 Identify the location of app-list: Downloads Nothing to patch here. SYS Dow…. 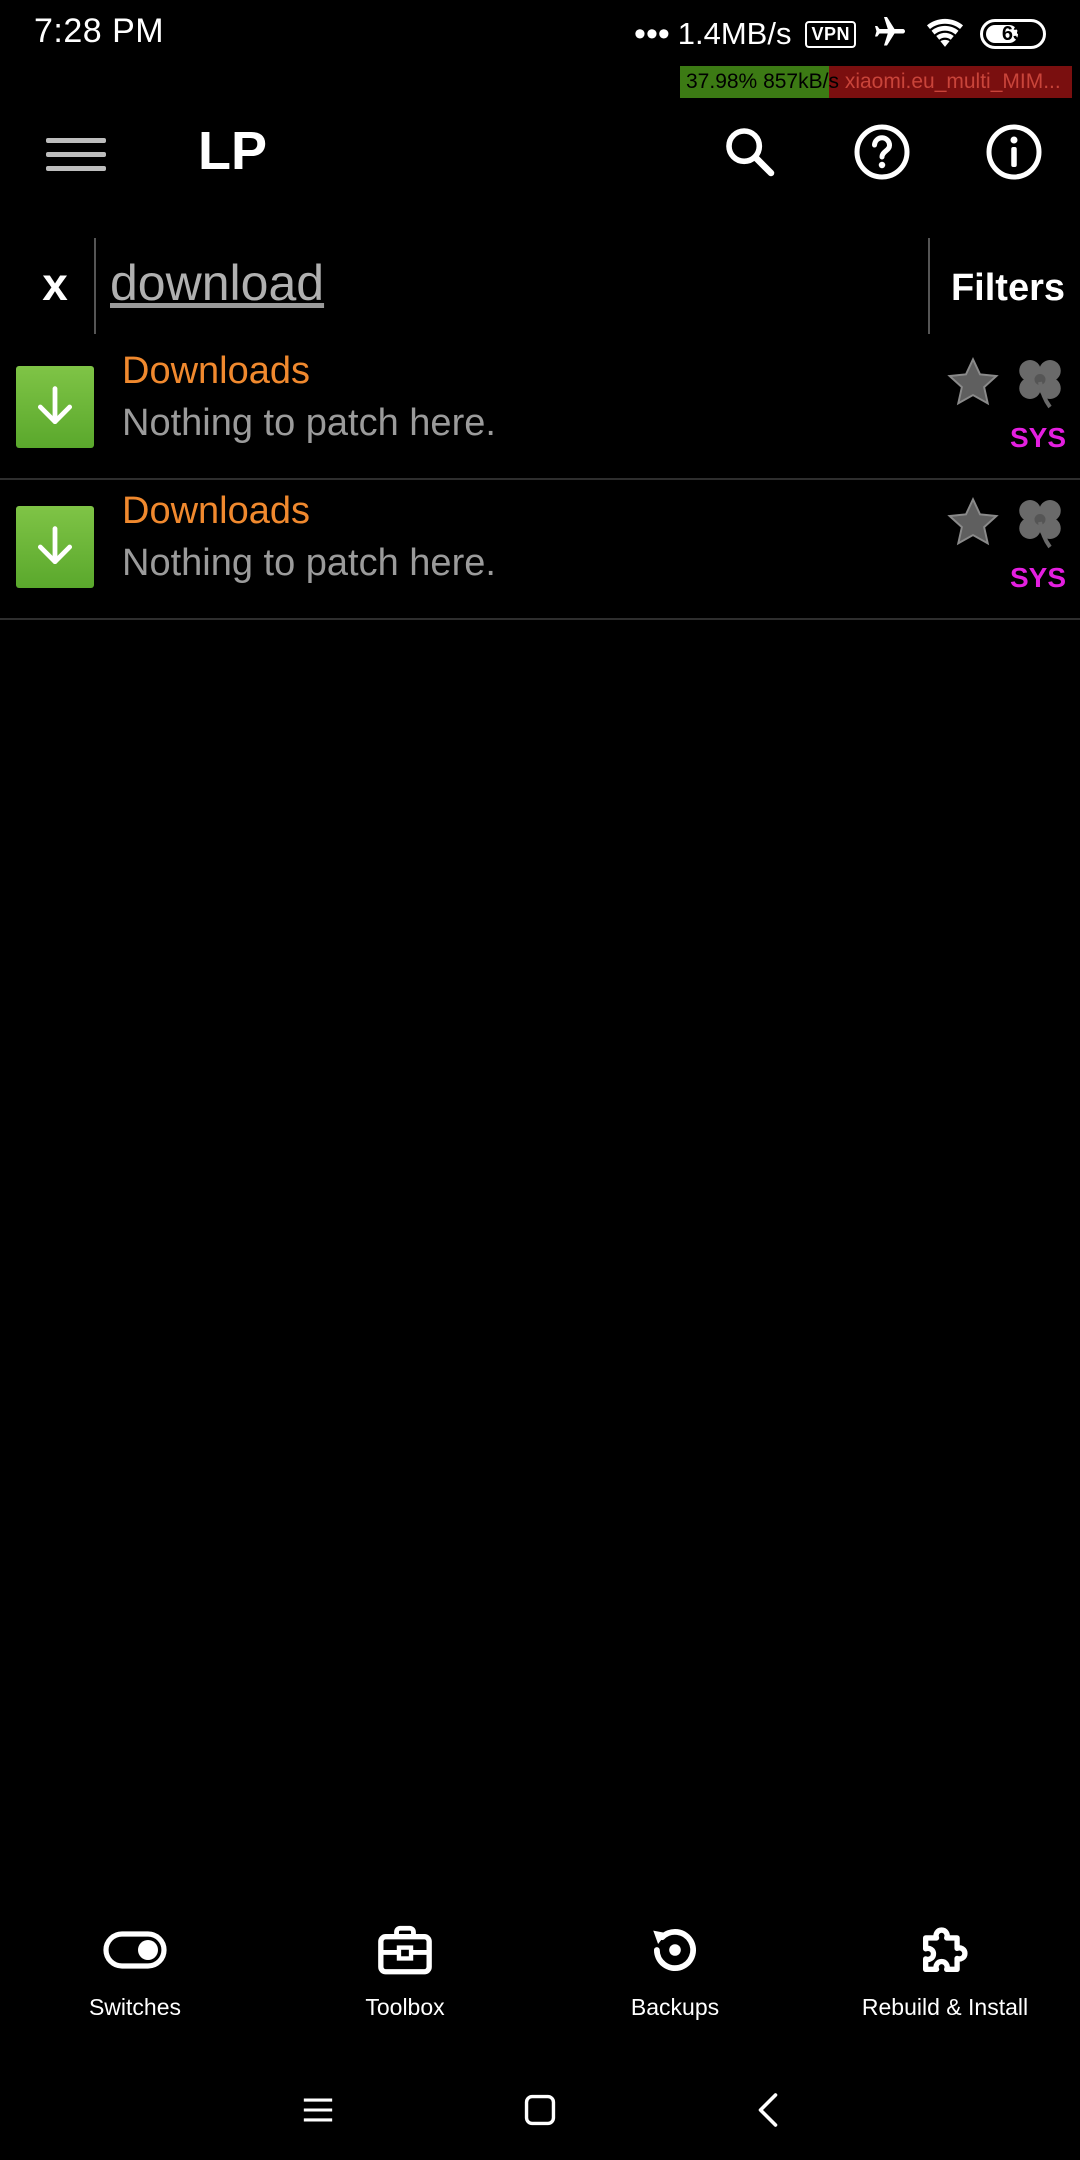
(540, 480).